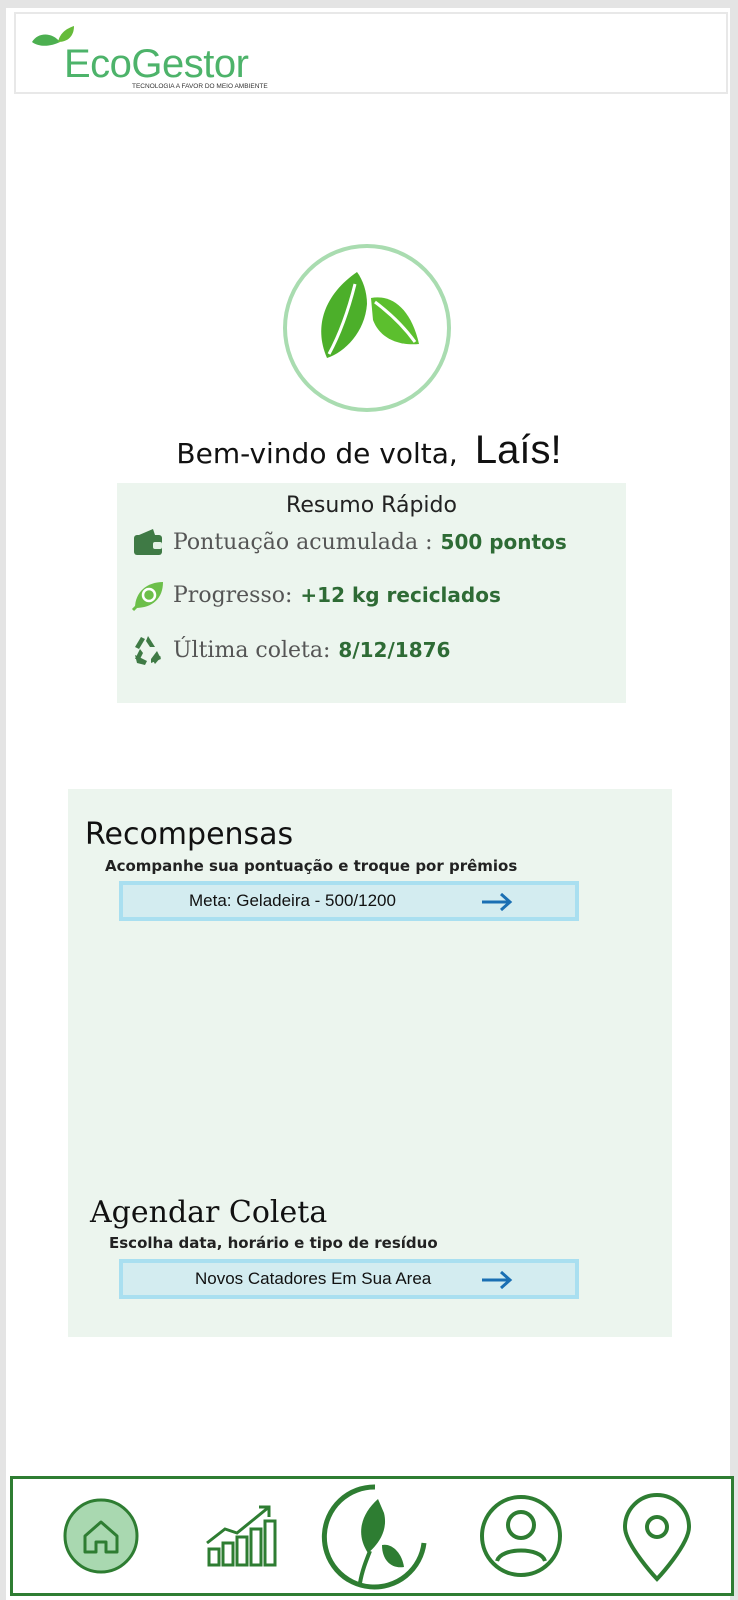  I want to click on summary-value-last-collection: 8/12/1876, so click(394, 650).